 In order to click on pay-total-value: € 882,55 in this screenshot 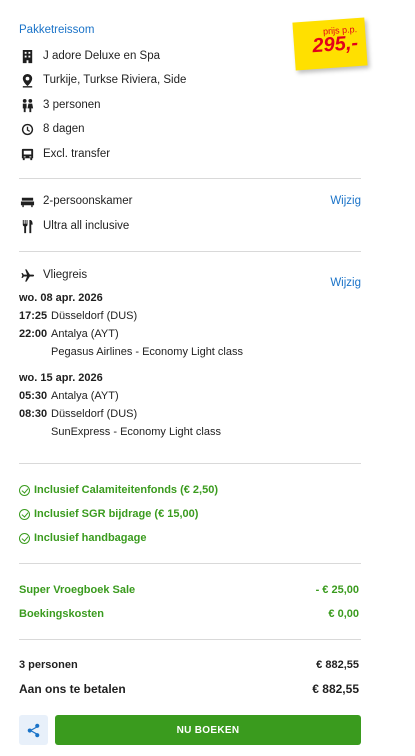, I will do `click(335, 689)`.